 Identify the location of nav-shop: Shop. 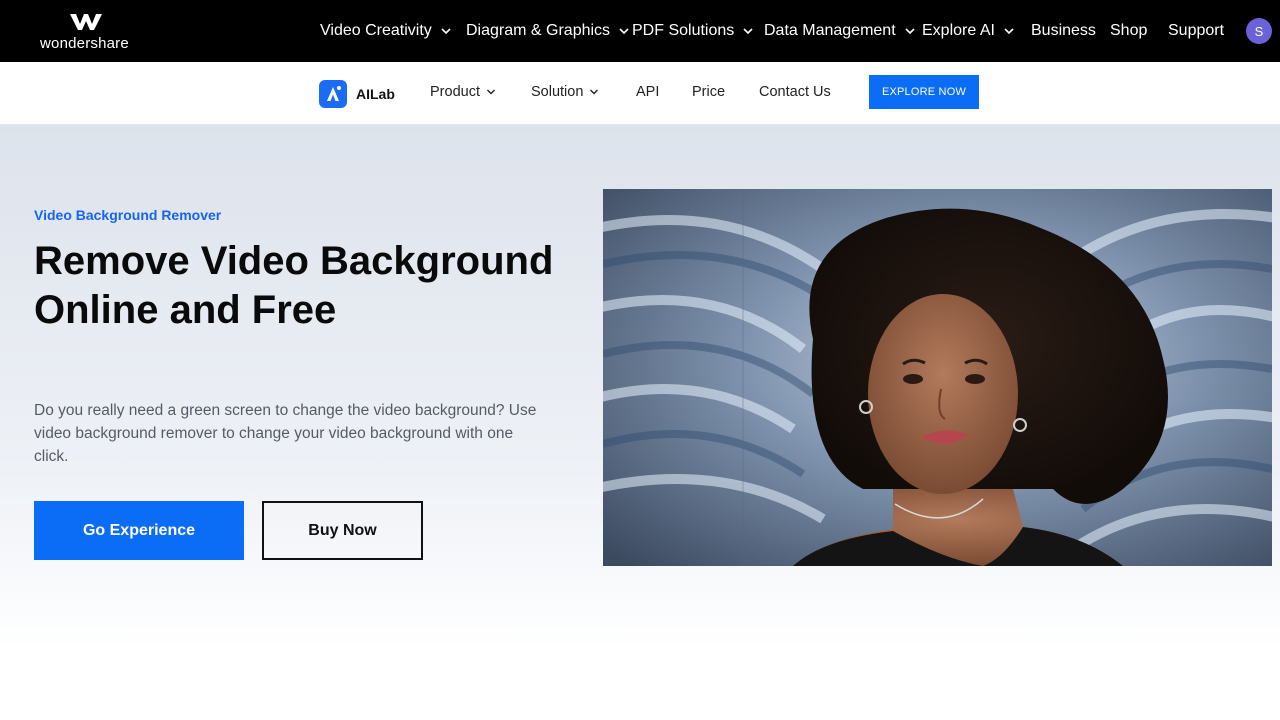
(1128, 31).